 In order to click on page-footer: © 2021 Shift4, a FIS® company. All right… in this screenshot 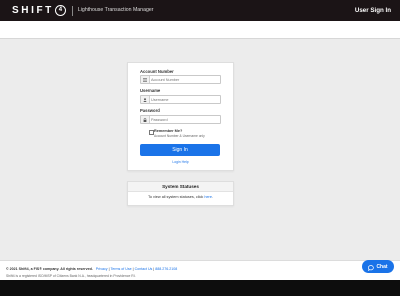, I will do `click(200, 270)`.